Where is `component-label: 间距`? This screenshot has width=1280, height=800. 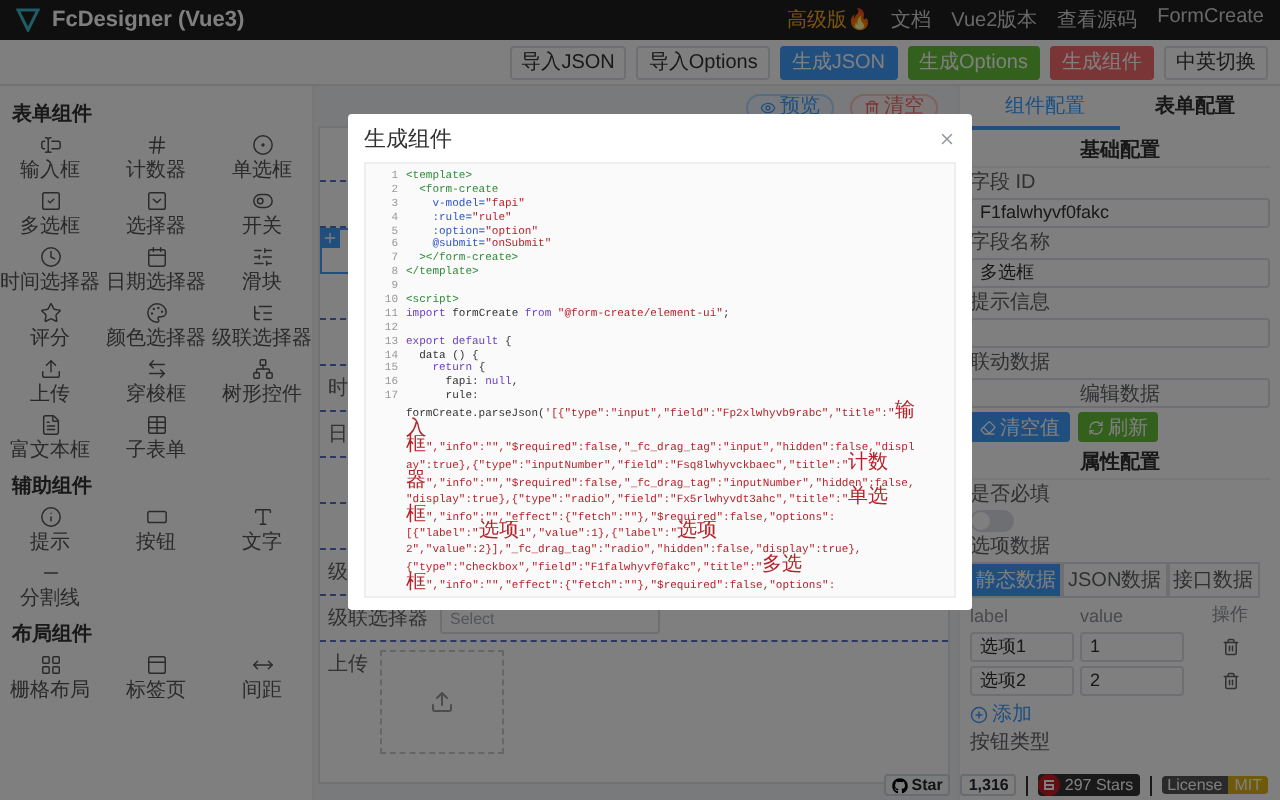 component-label: 间距 is located at coordinates (262, 691).